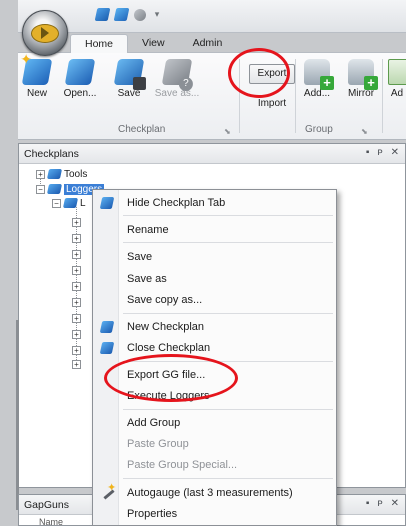 The height and width of the screenshot is (526, 406). What do you see at coordinates (215, 257) in the screenshot?
I see `menu-item-save: Save` at bounding box center [215, 257].